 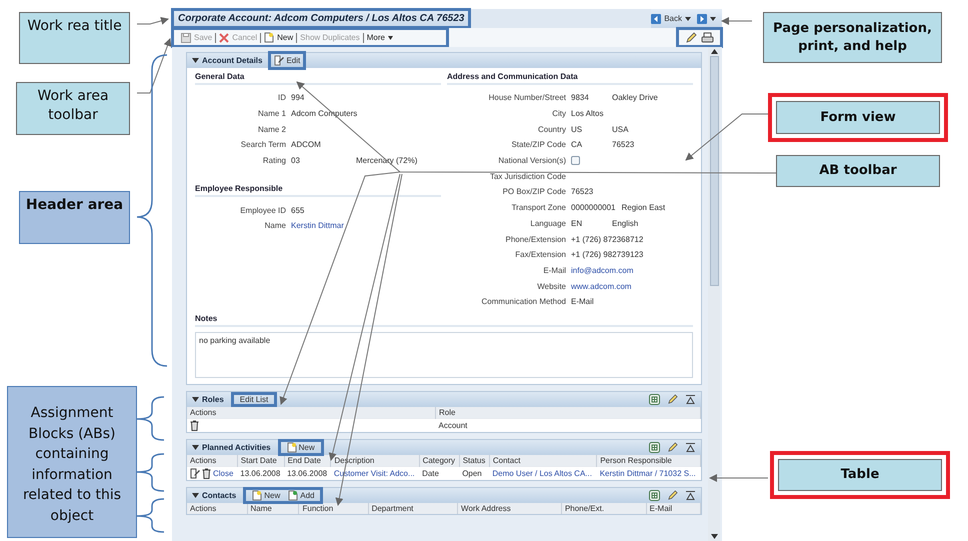 What do you see at coordinates (275, 225) in the screenshot?
I see `field-label: Name` at bounding box center [275, 225].